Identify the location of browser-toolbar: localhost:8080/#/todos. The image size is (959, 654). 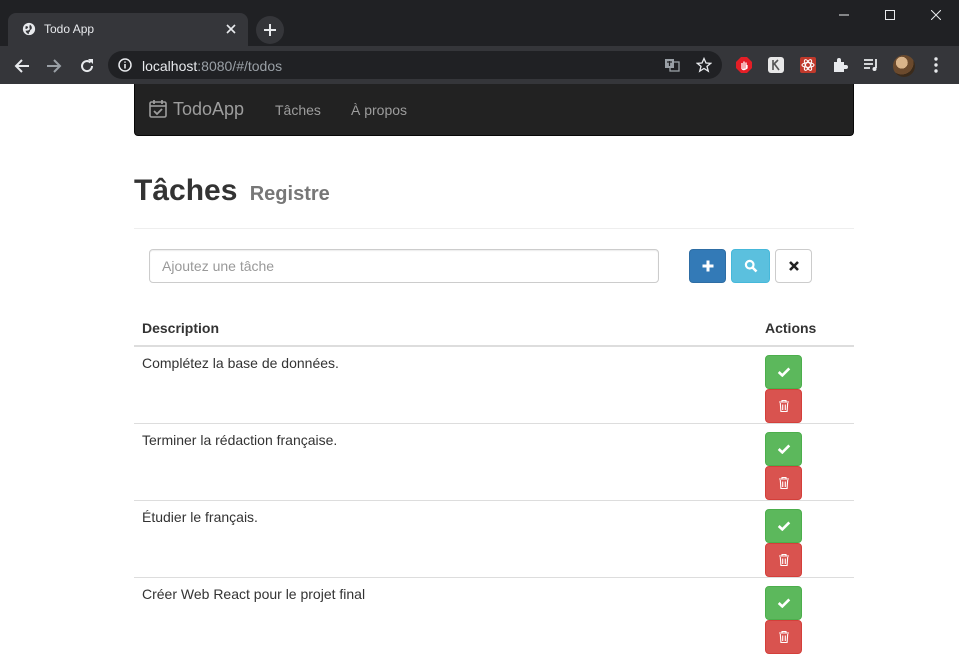
(479, 65).